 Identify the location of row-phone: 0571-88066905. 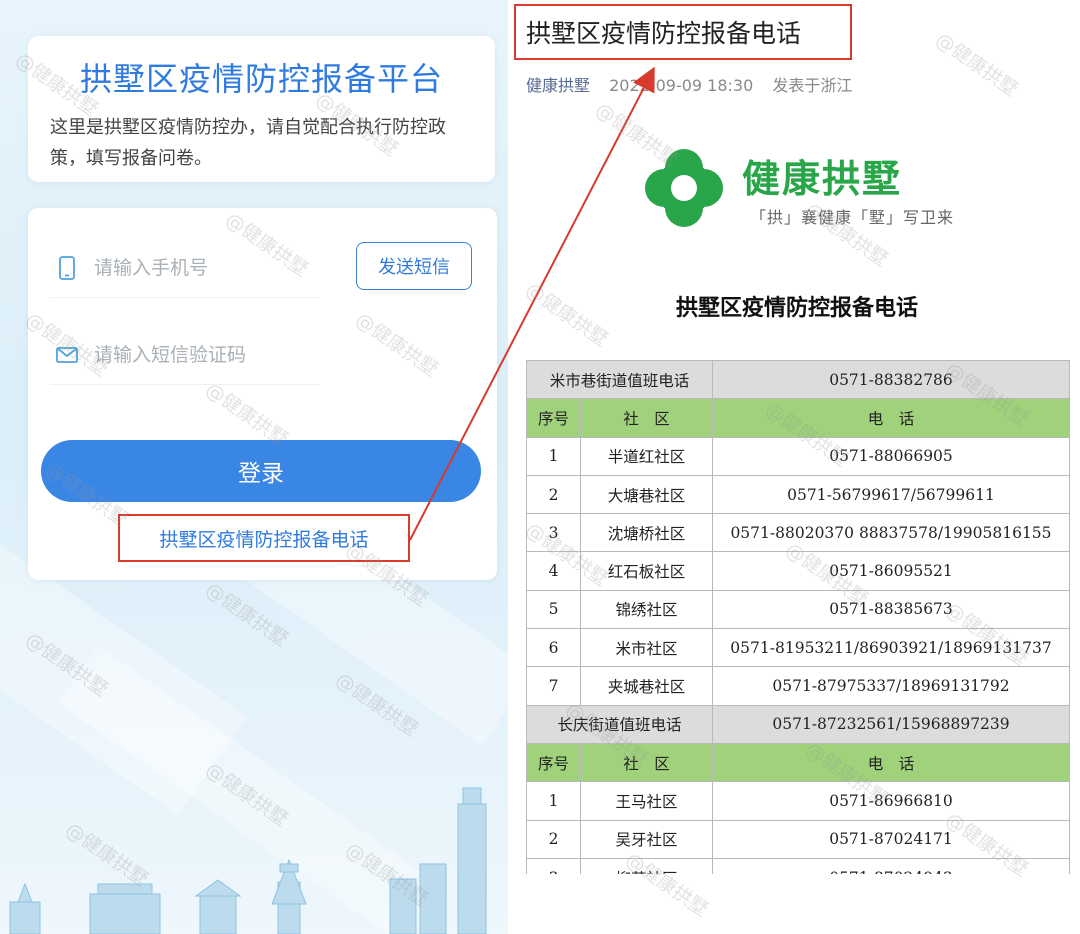
(891, 456).